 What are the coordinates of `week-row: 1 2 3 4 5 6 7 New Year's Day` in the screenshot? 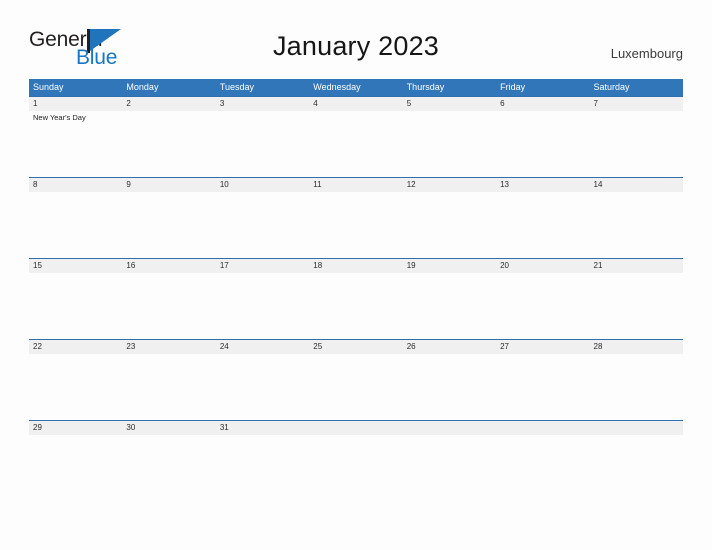 It's located at (356, 136).